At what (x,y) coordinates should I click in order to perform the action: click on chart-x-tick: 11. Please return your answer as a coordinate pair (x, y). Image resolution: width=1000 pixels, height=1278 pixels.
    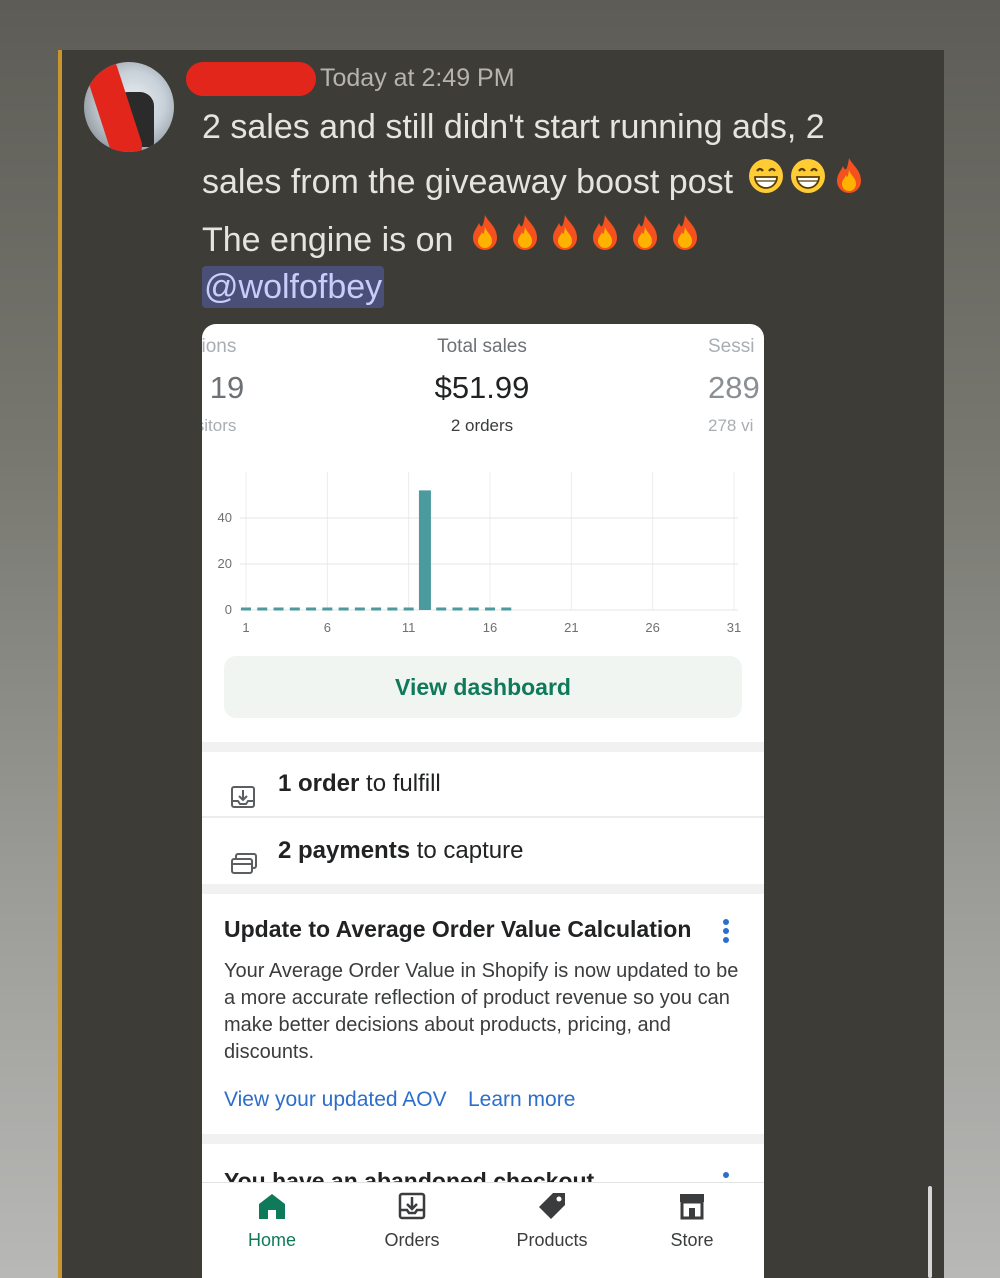
    Looking at the image, I should click on (409, 627).